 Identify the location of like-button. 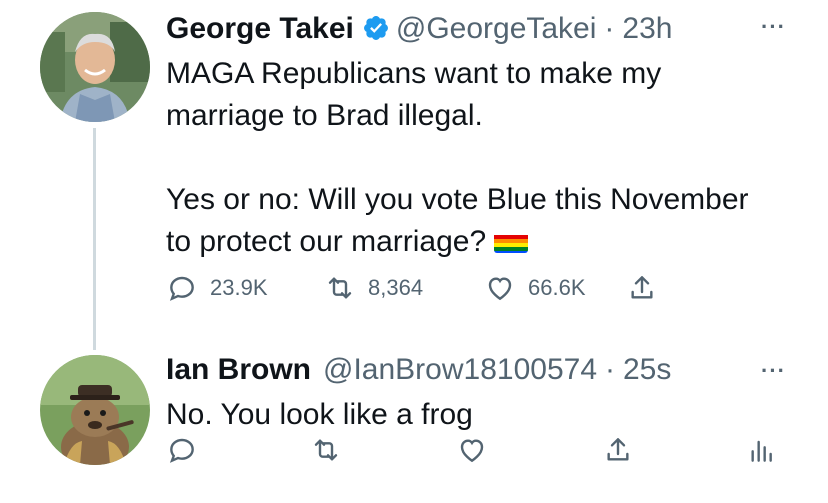
(472, 450).